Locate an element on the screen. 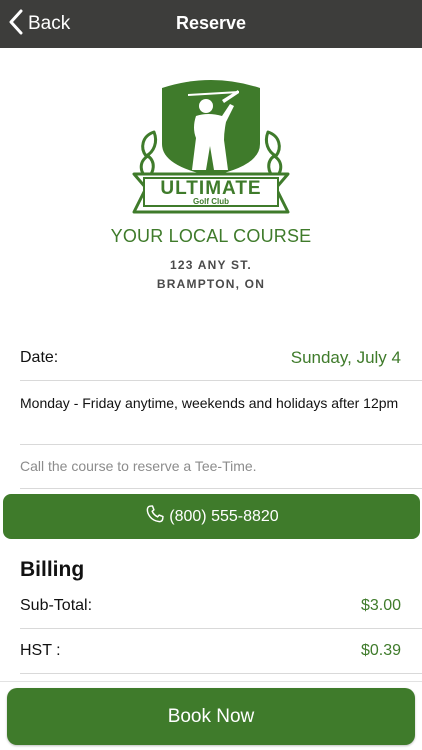  subtotal-value: $3.00 is located at coordinates (380, 605).